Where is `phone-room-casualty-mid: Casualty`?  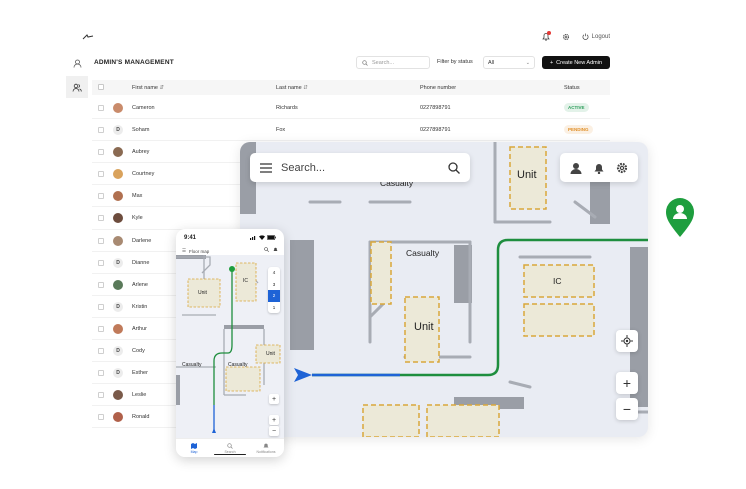 phone-room-casualty-mid: Casualty is located at coordinates (238, 365).